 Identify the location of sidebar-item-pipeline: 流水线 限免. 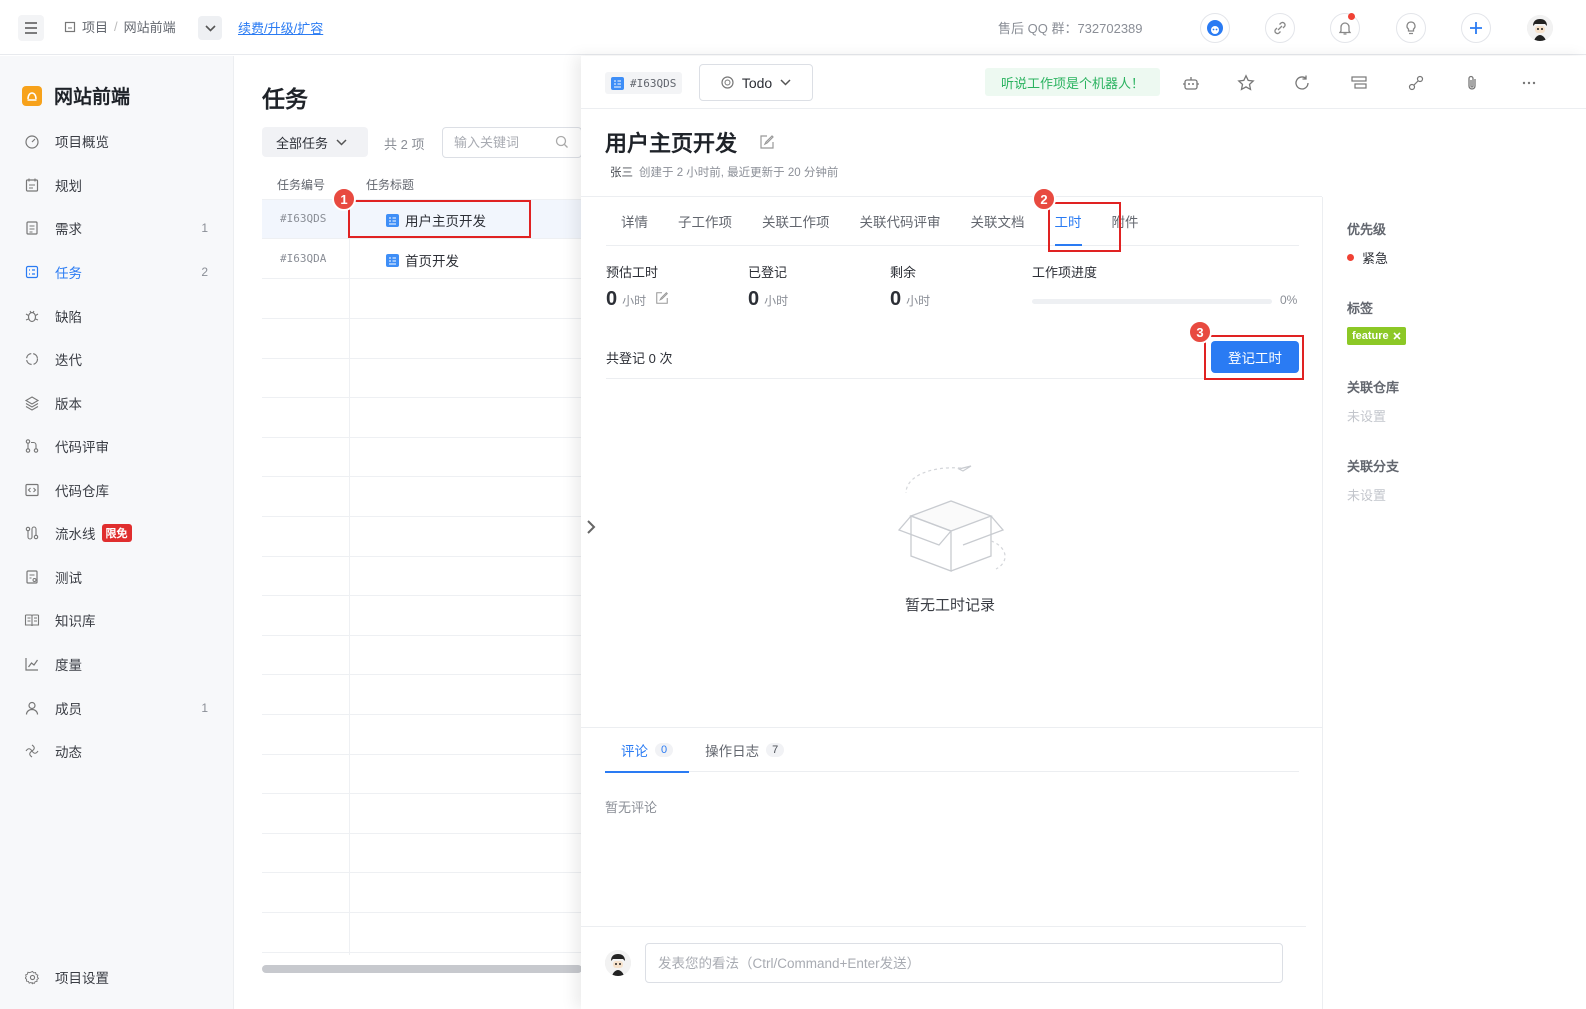
(117, 533).